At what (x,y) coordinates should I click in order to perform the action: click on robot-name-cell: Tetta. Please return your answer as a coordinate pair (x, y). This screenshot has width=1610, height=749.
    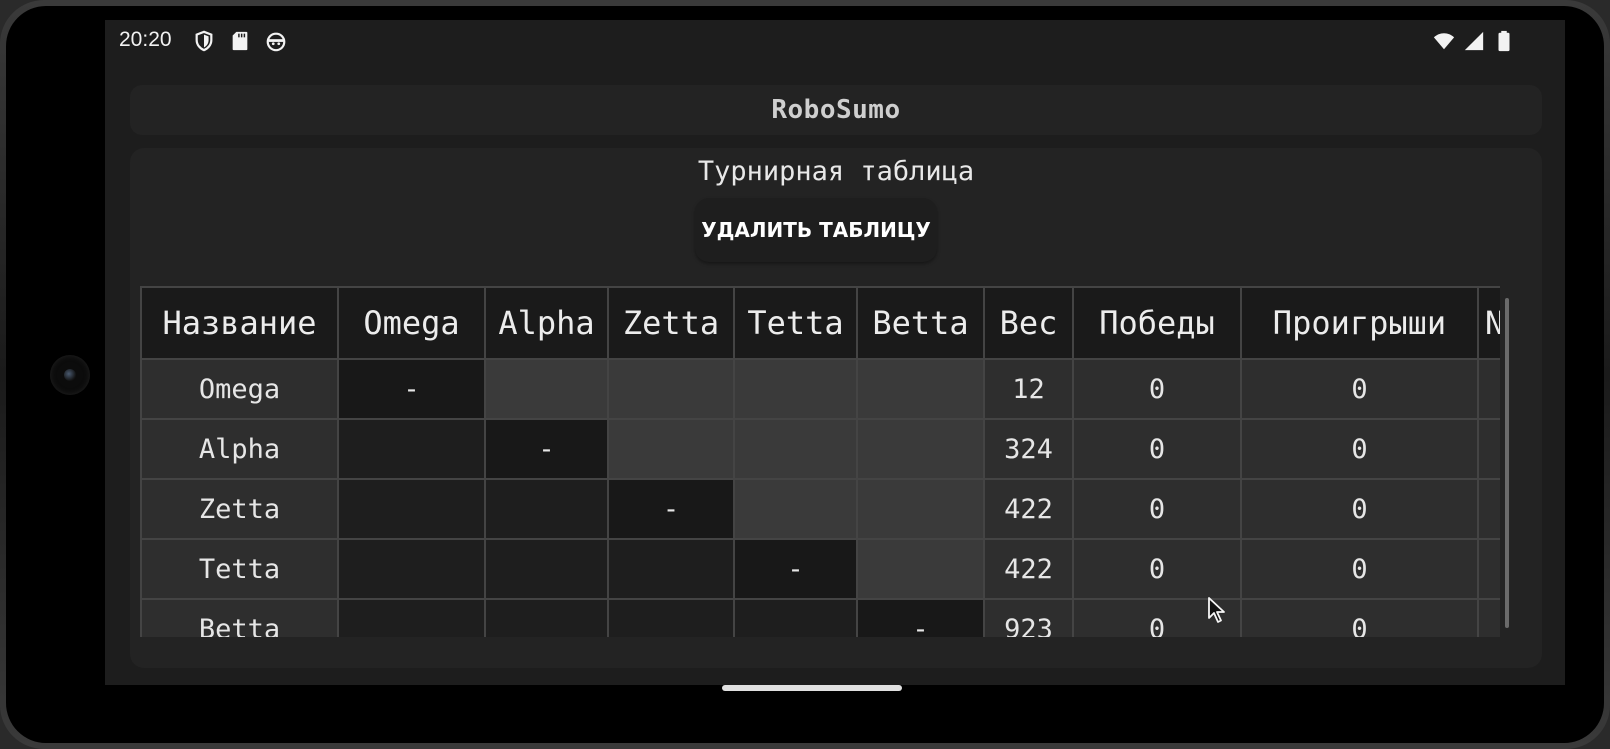
    Looking at the image, I should click on (239, 569).